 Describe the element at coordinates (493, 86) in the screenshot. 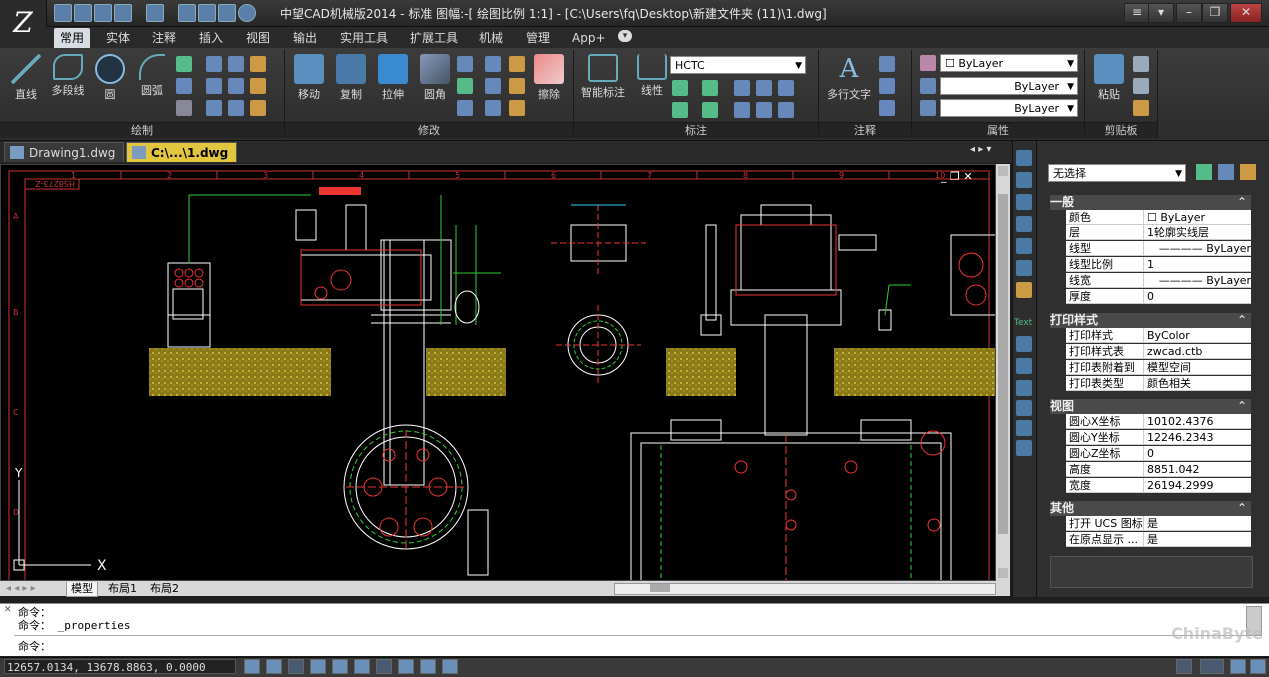

I see `offset-icon` at that location.